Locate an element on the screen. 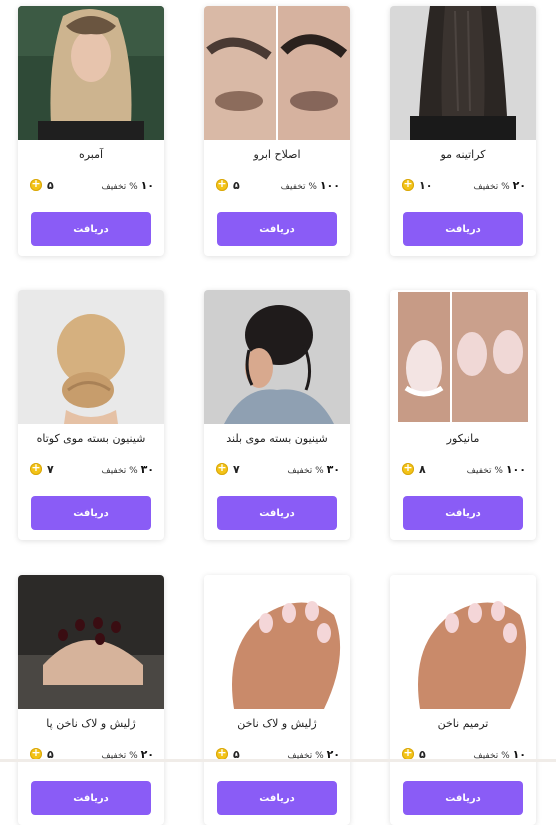  discount-text: ۱۰ % تخفیف is located at coordinates (127, 185).